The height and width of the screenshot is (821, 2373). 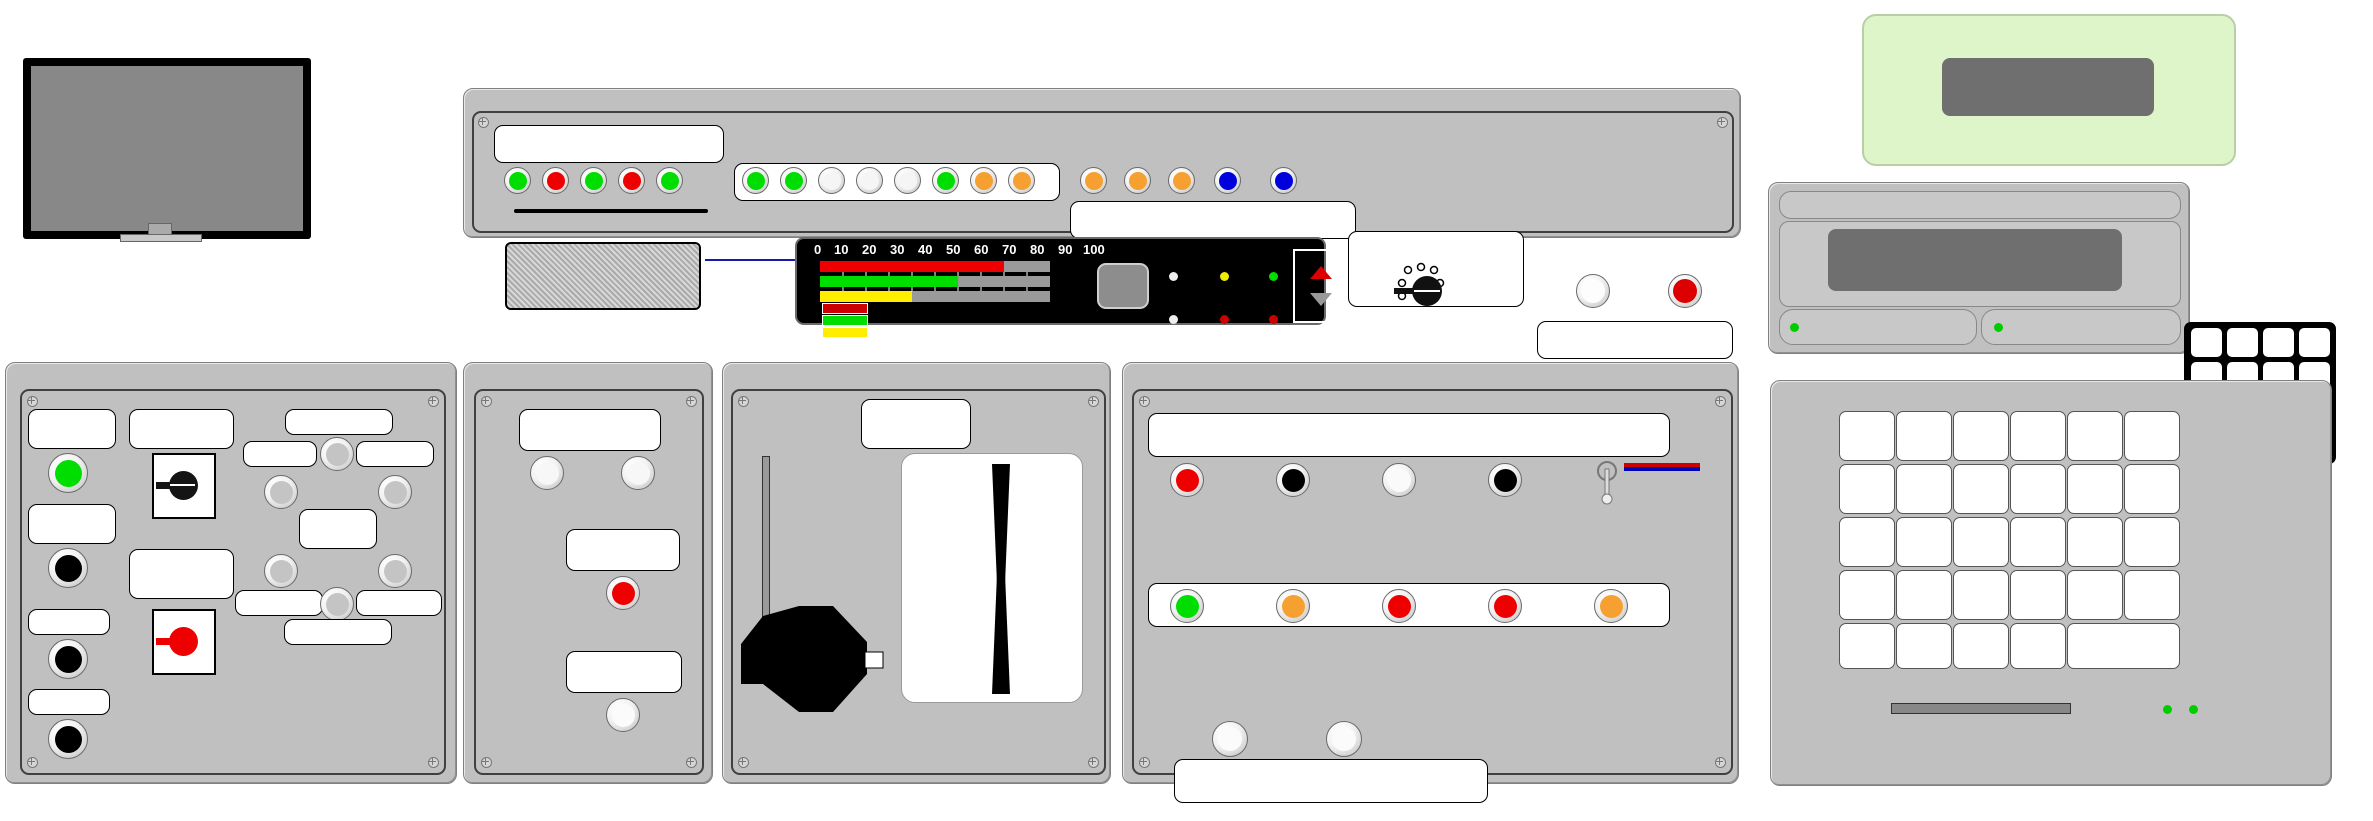 I want to click on bucik-led-info, so click(x=1794, y=327).